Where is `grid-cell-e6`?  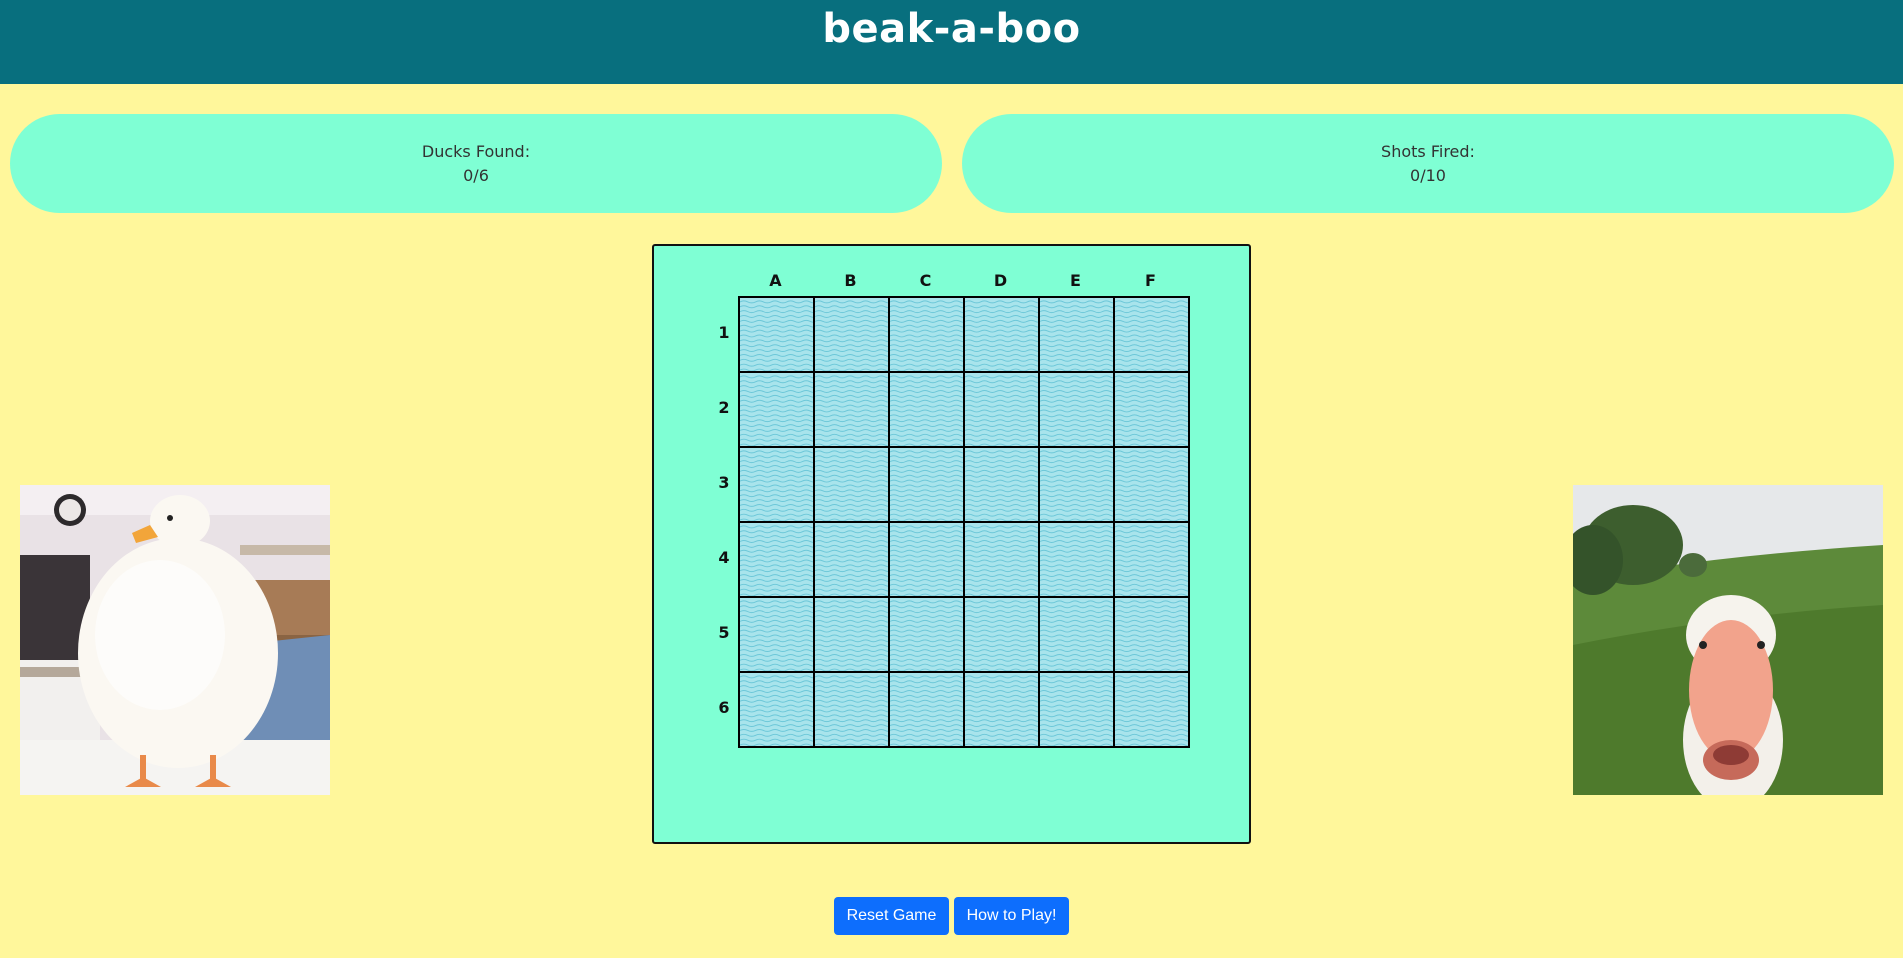
grid-cell-e6 is located at coordinates (1076, 709).